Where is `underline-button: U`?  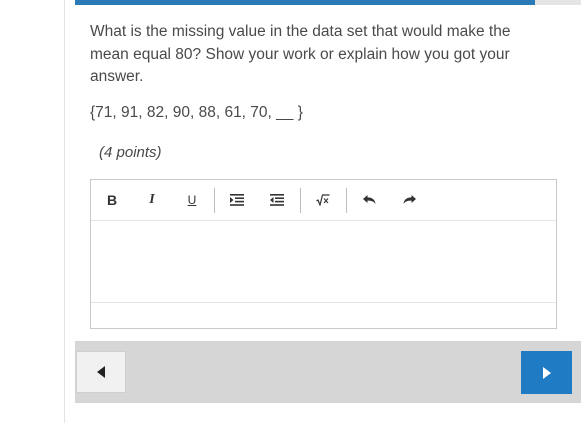 underline-button: U is located at coordinates (192, 200).